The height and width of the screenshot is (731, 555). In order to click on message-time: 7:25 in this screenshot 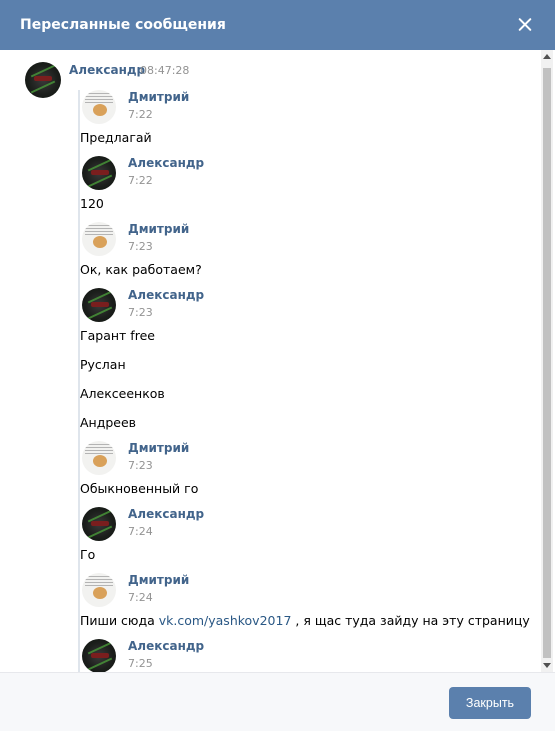, I will do `click(140, 663)`.